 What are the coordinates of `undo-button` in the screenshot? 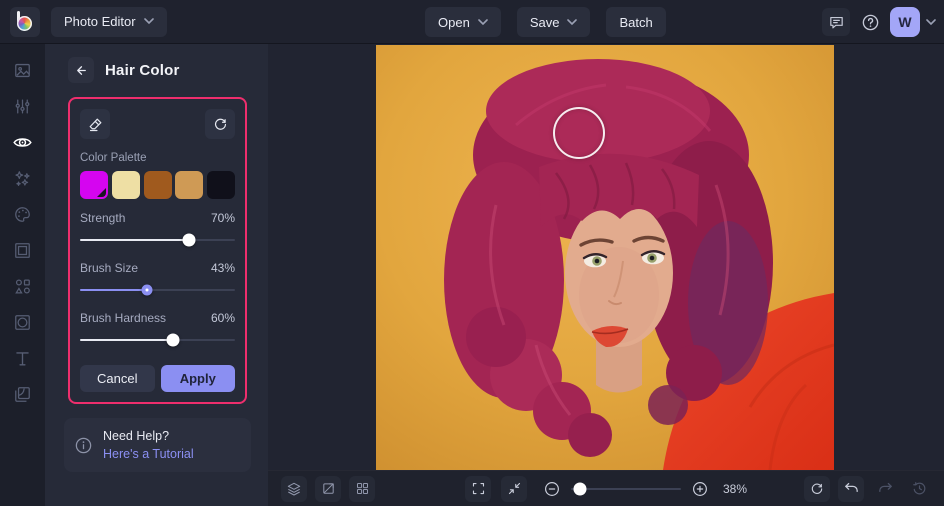 It's located at (851, 488).